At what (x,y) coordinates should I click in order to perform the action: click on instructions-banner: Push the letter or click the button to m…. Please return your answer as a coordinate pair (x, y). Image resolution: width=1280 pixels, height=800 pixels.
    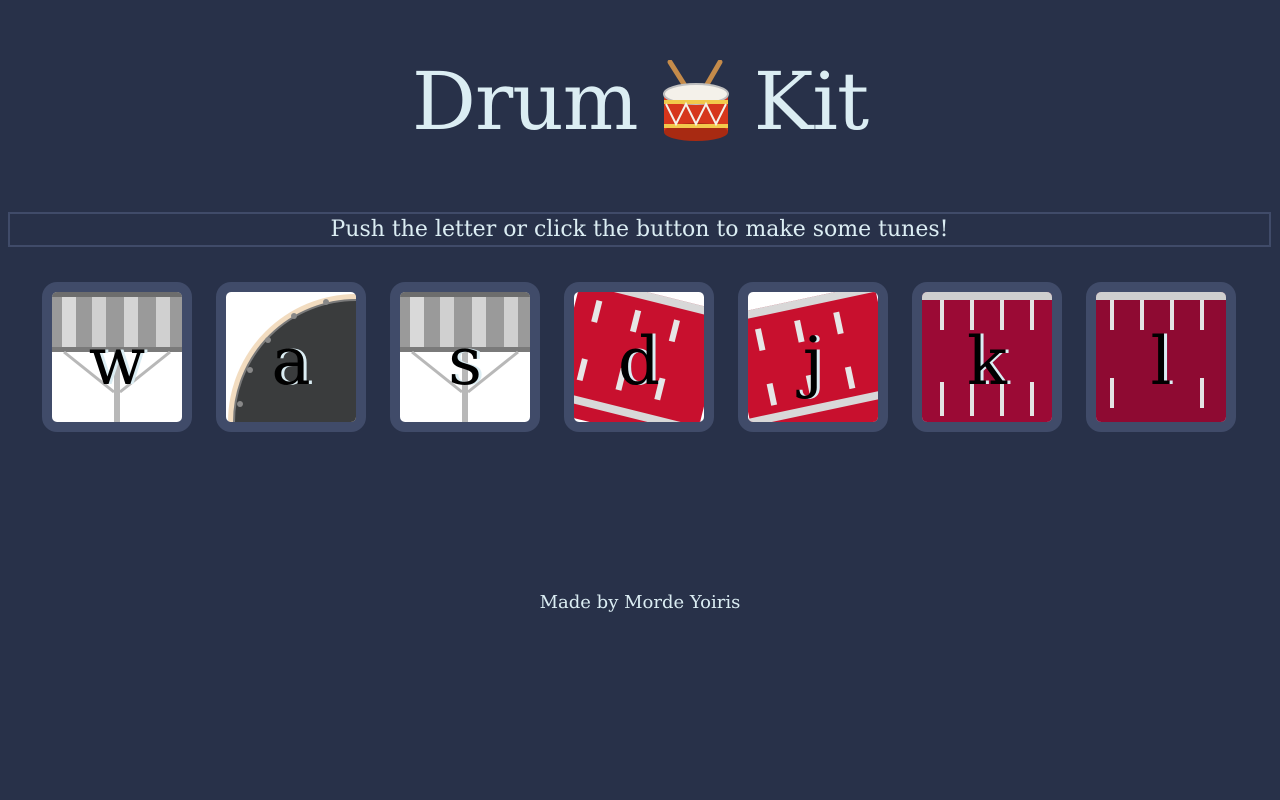
    Looking at the image, I should click on (639, 229).